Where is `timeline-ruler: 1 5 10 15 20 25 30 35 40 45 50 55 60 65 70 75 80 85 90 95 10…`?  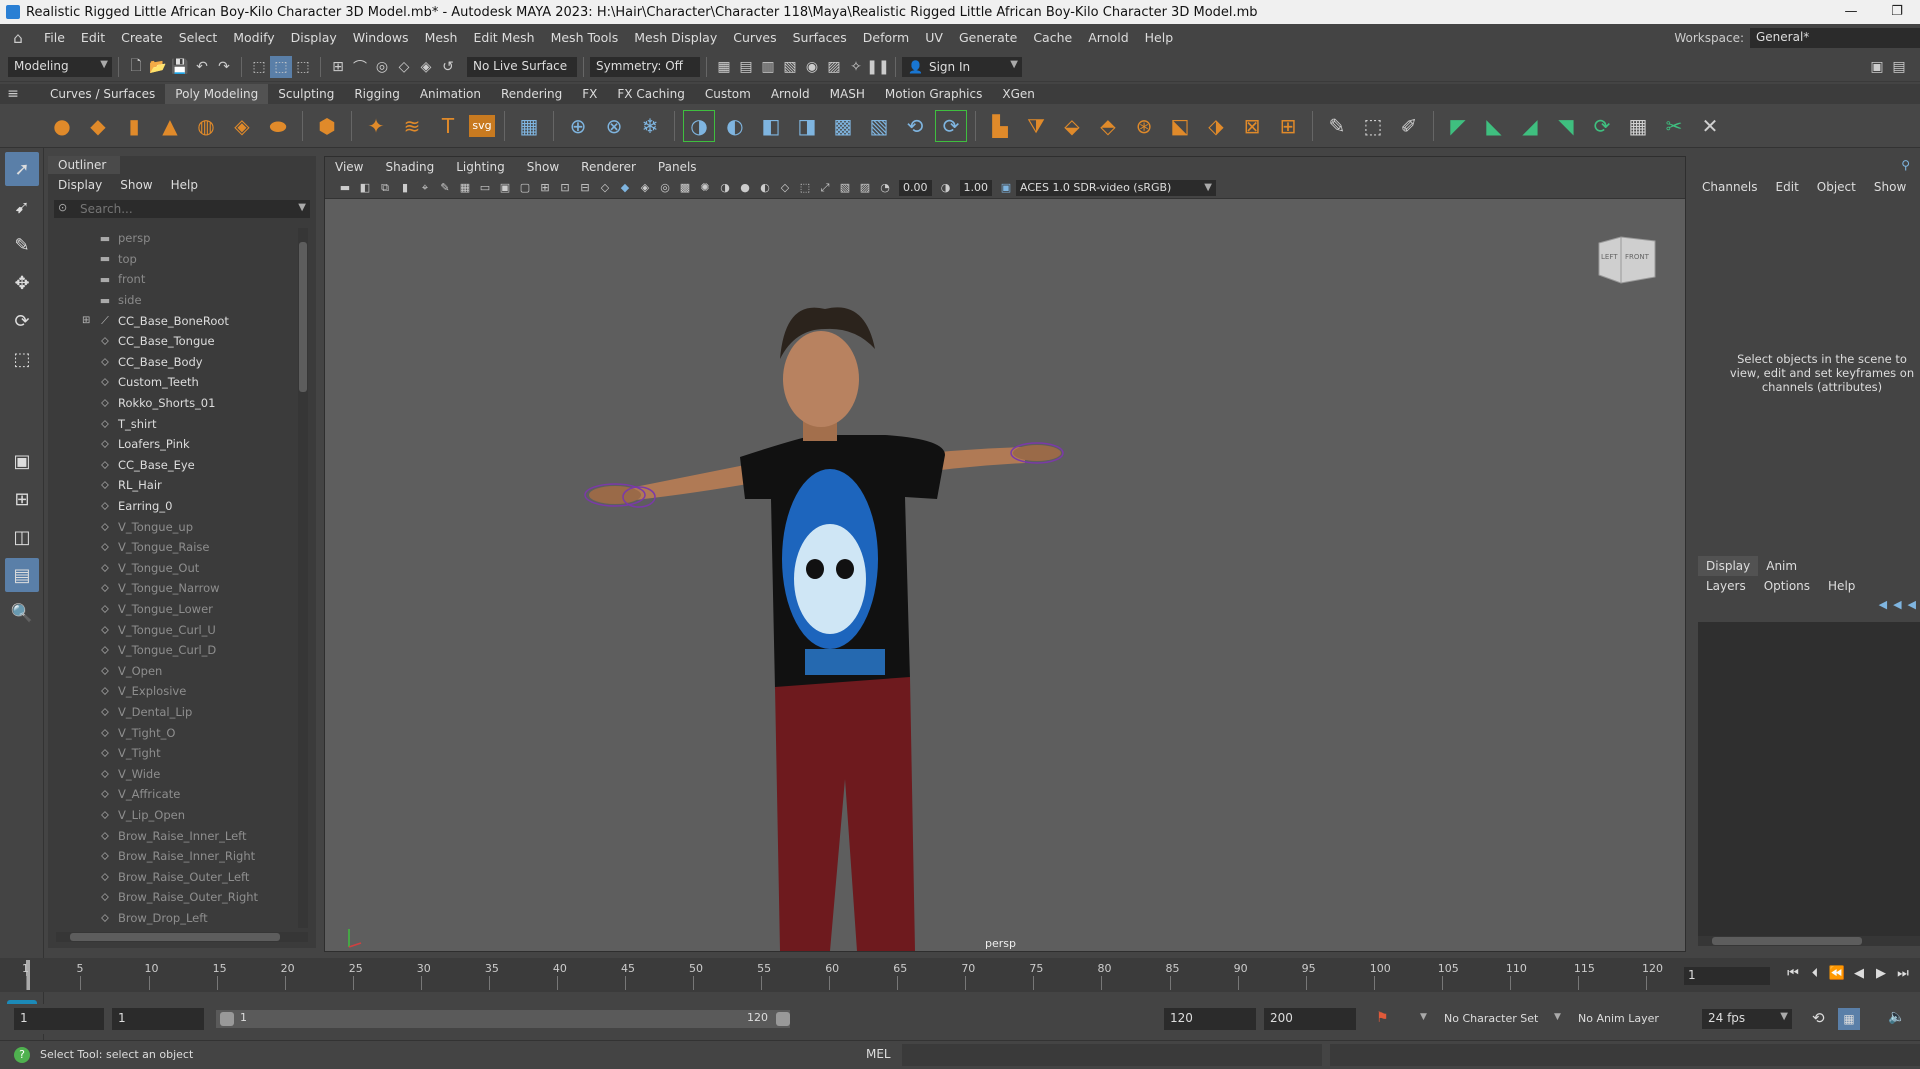
timeline-ruler: 1 5 10 15 20 25 30 35 40 45 50 55 60 65 70 75 80 85 90 95 10… is located at coordinates (844, 975).